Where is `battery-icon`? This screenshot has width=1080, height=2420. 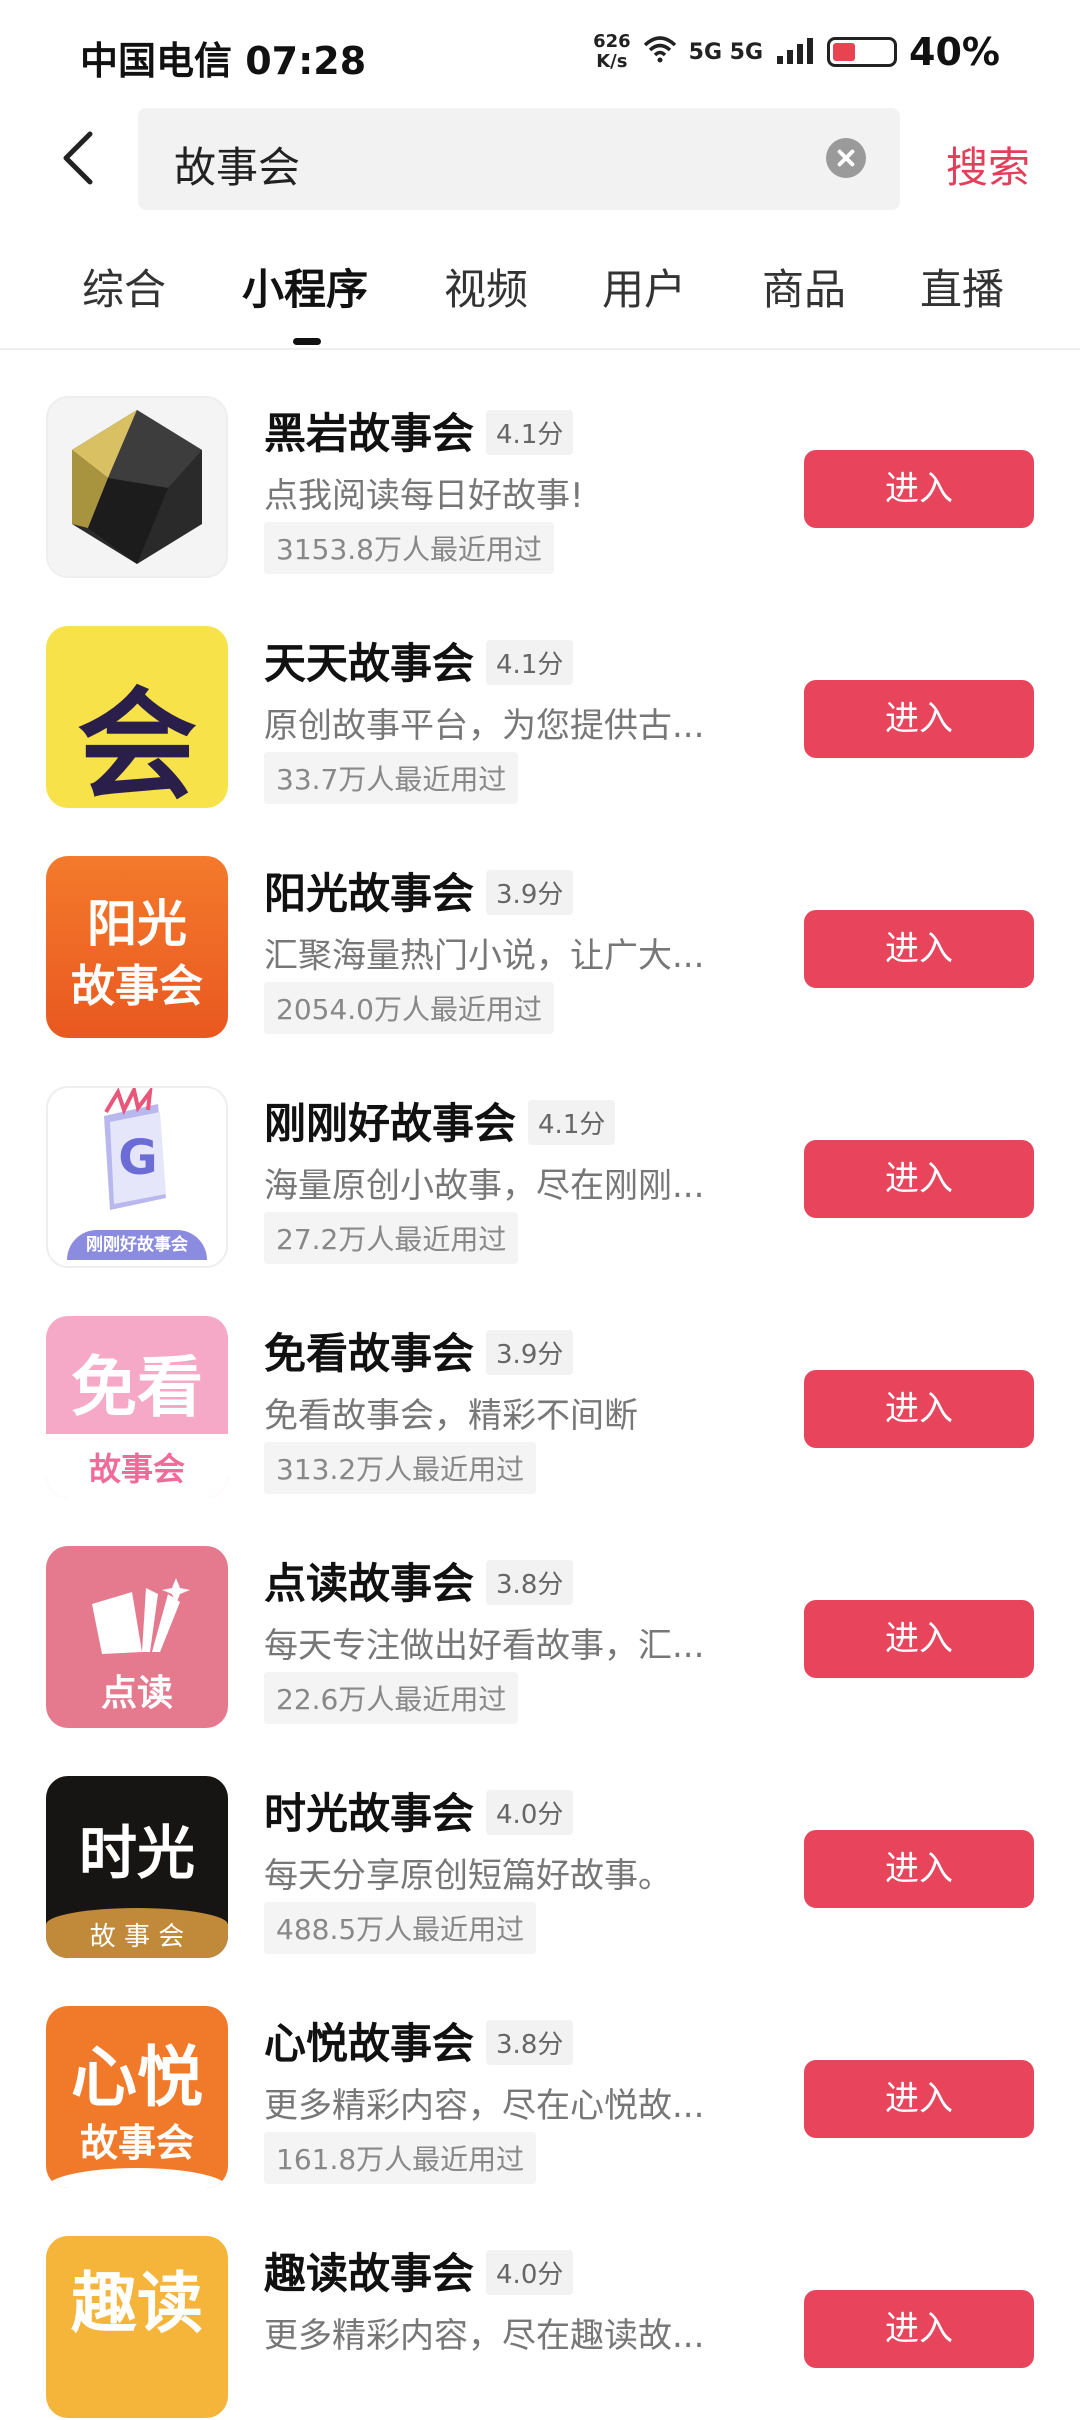
battery-icon is located at coordinates (862, 52).